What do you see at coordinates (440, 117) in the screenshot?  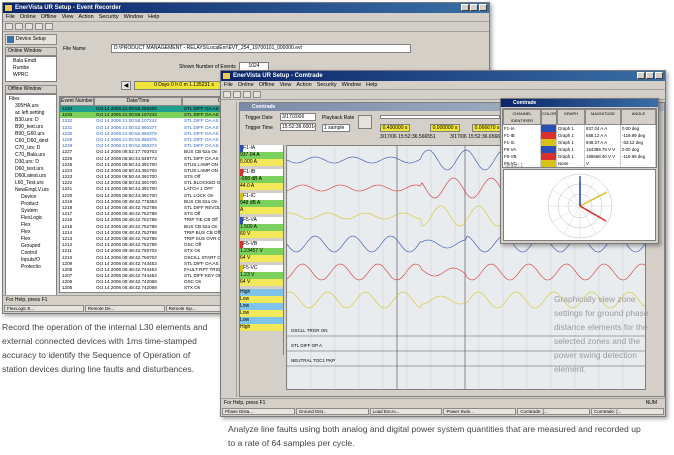 I see `cursor-slider` at bounding box center [440, 117].